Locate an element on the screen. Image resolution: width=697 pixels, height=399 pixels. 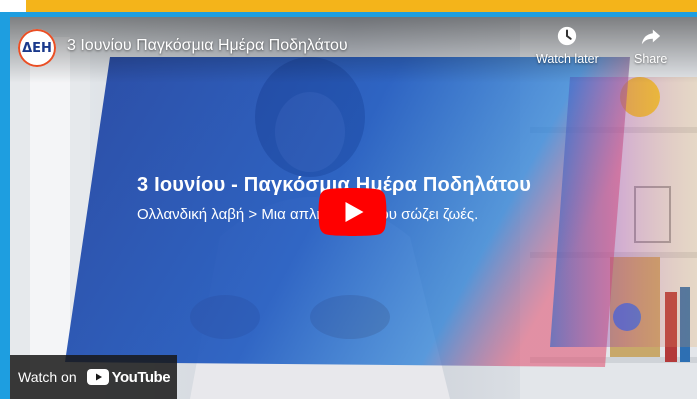
youtube-logo-icon is located at coordinates (97, 377).